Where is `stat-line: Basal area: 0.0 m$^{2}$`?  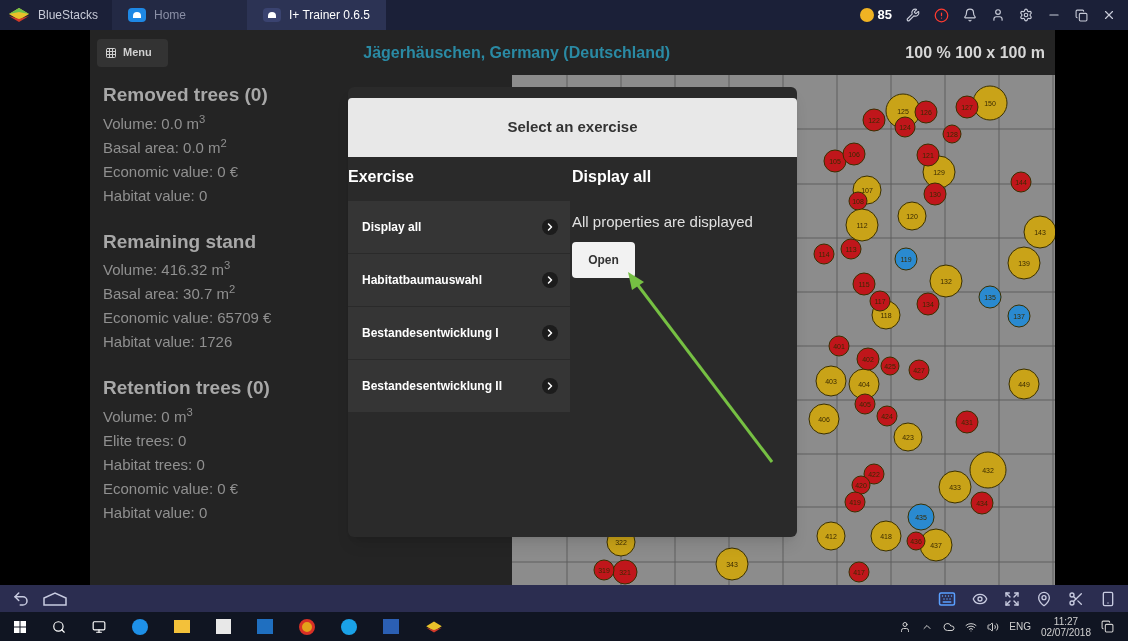 stat-line: Basal area: 0.0 m$^{2}$ is located at coordinates (165, 147).